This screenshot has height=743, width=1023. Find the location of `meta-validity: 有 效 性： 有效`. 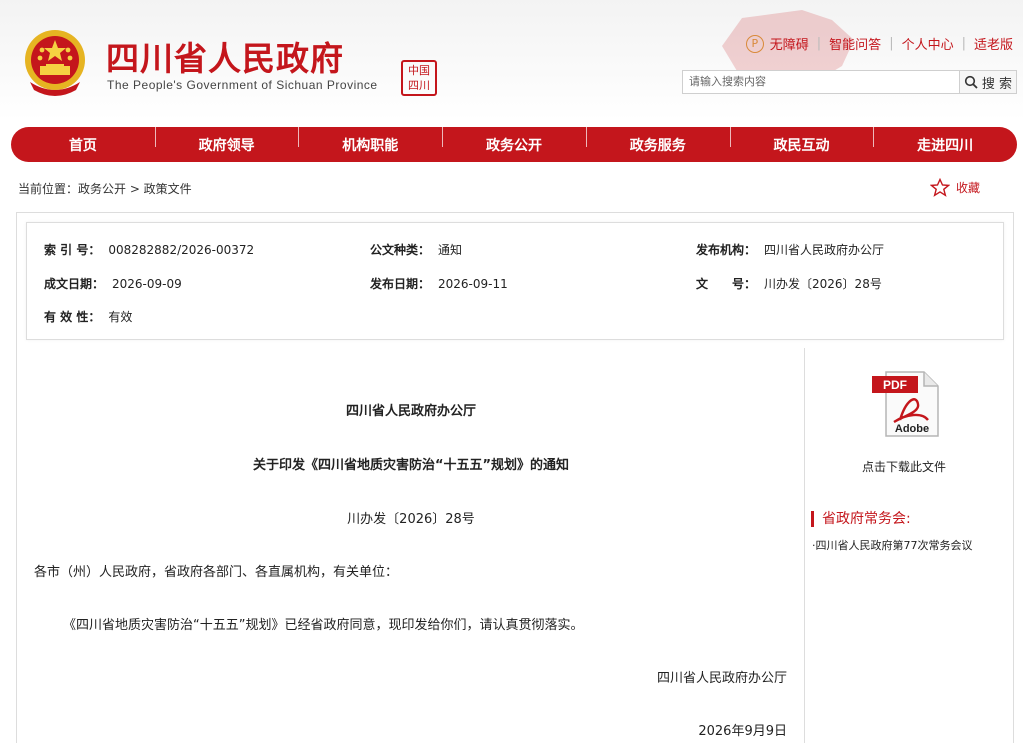

meta-validity: 有 效 性： 有效 is located at coordinates (88, 316).